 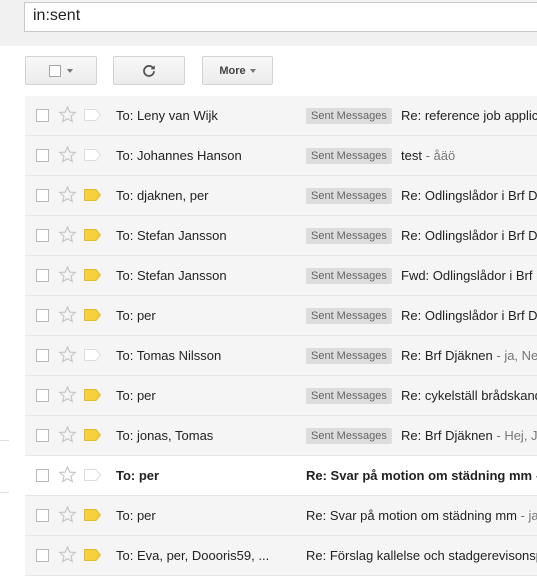 I want to click on snippet-text: - ja, so click(x=526, y=515).